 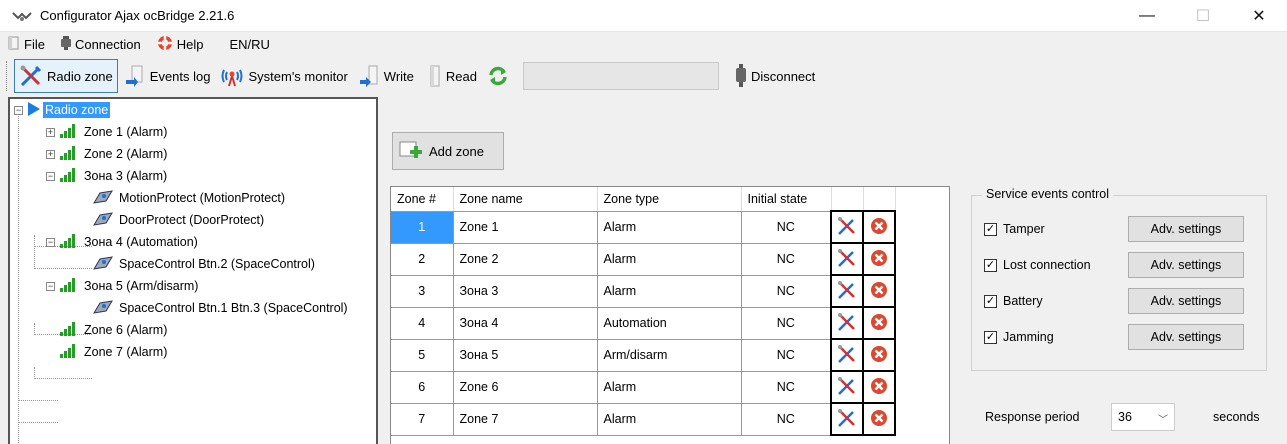 What do you see at coordinates (525, 323) in the screenshot?
I see `zone-name: Зона 4` at bounding box center [525, 323].